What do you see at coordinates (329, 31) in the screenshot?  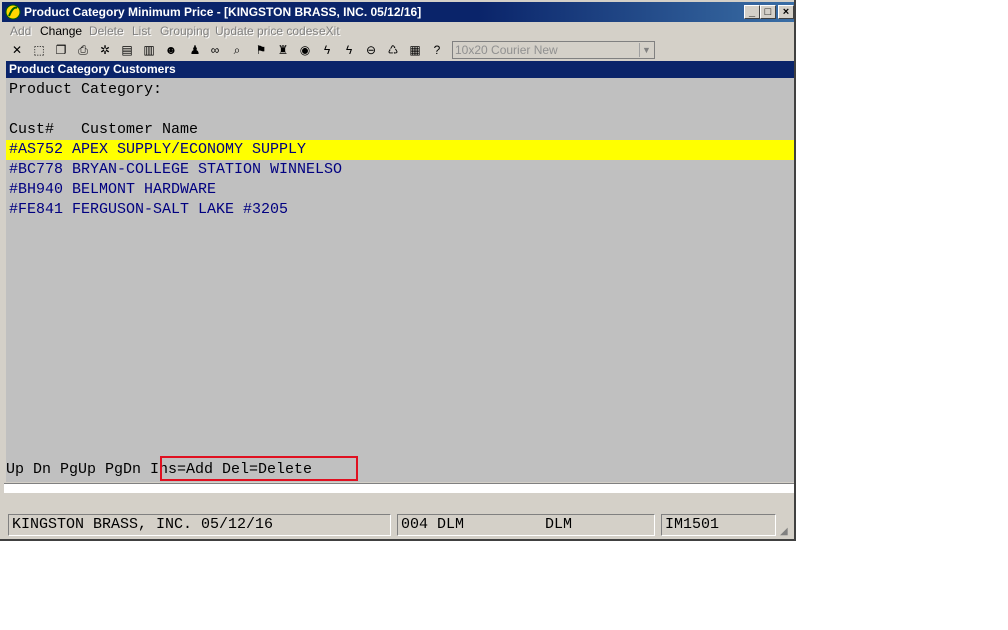 I see `menu-exit: eXit` at bounding box center [329, 31].